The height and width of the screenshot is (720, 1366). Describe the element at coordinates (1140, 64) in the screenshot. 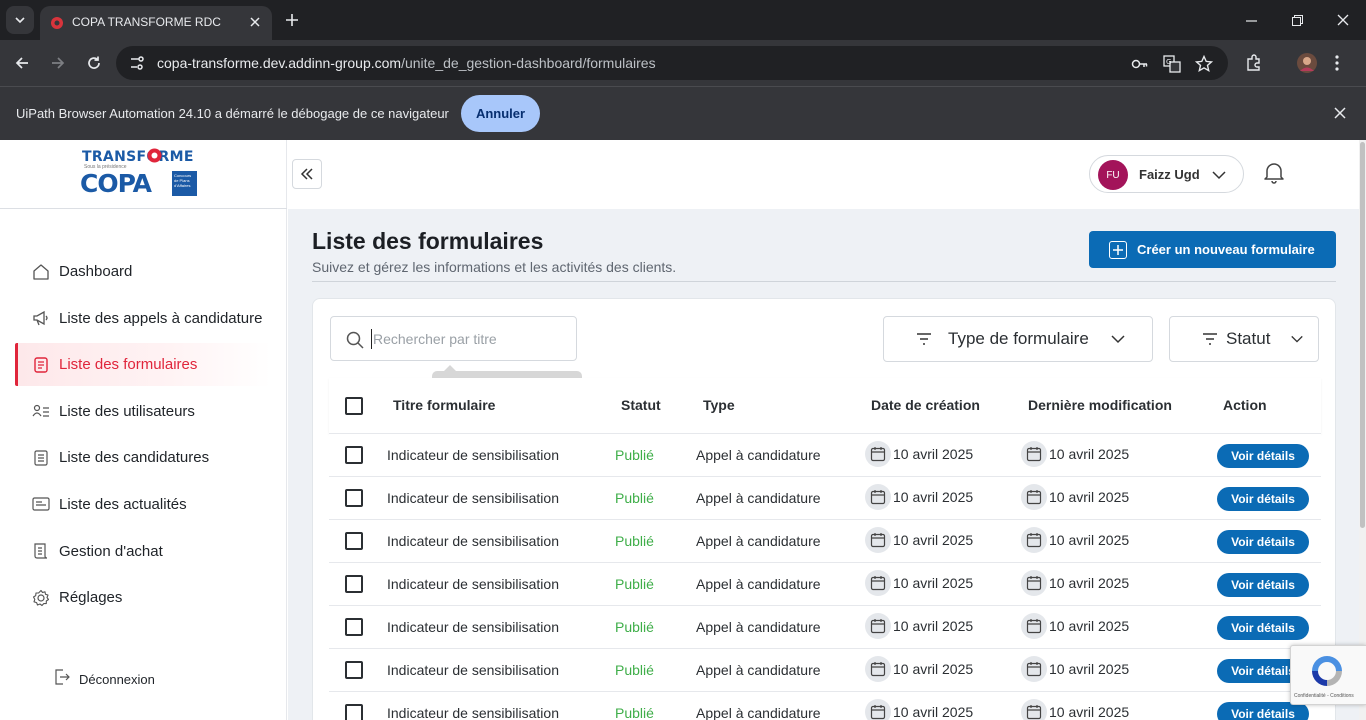

I see `password-key-icon` at that location.